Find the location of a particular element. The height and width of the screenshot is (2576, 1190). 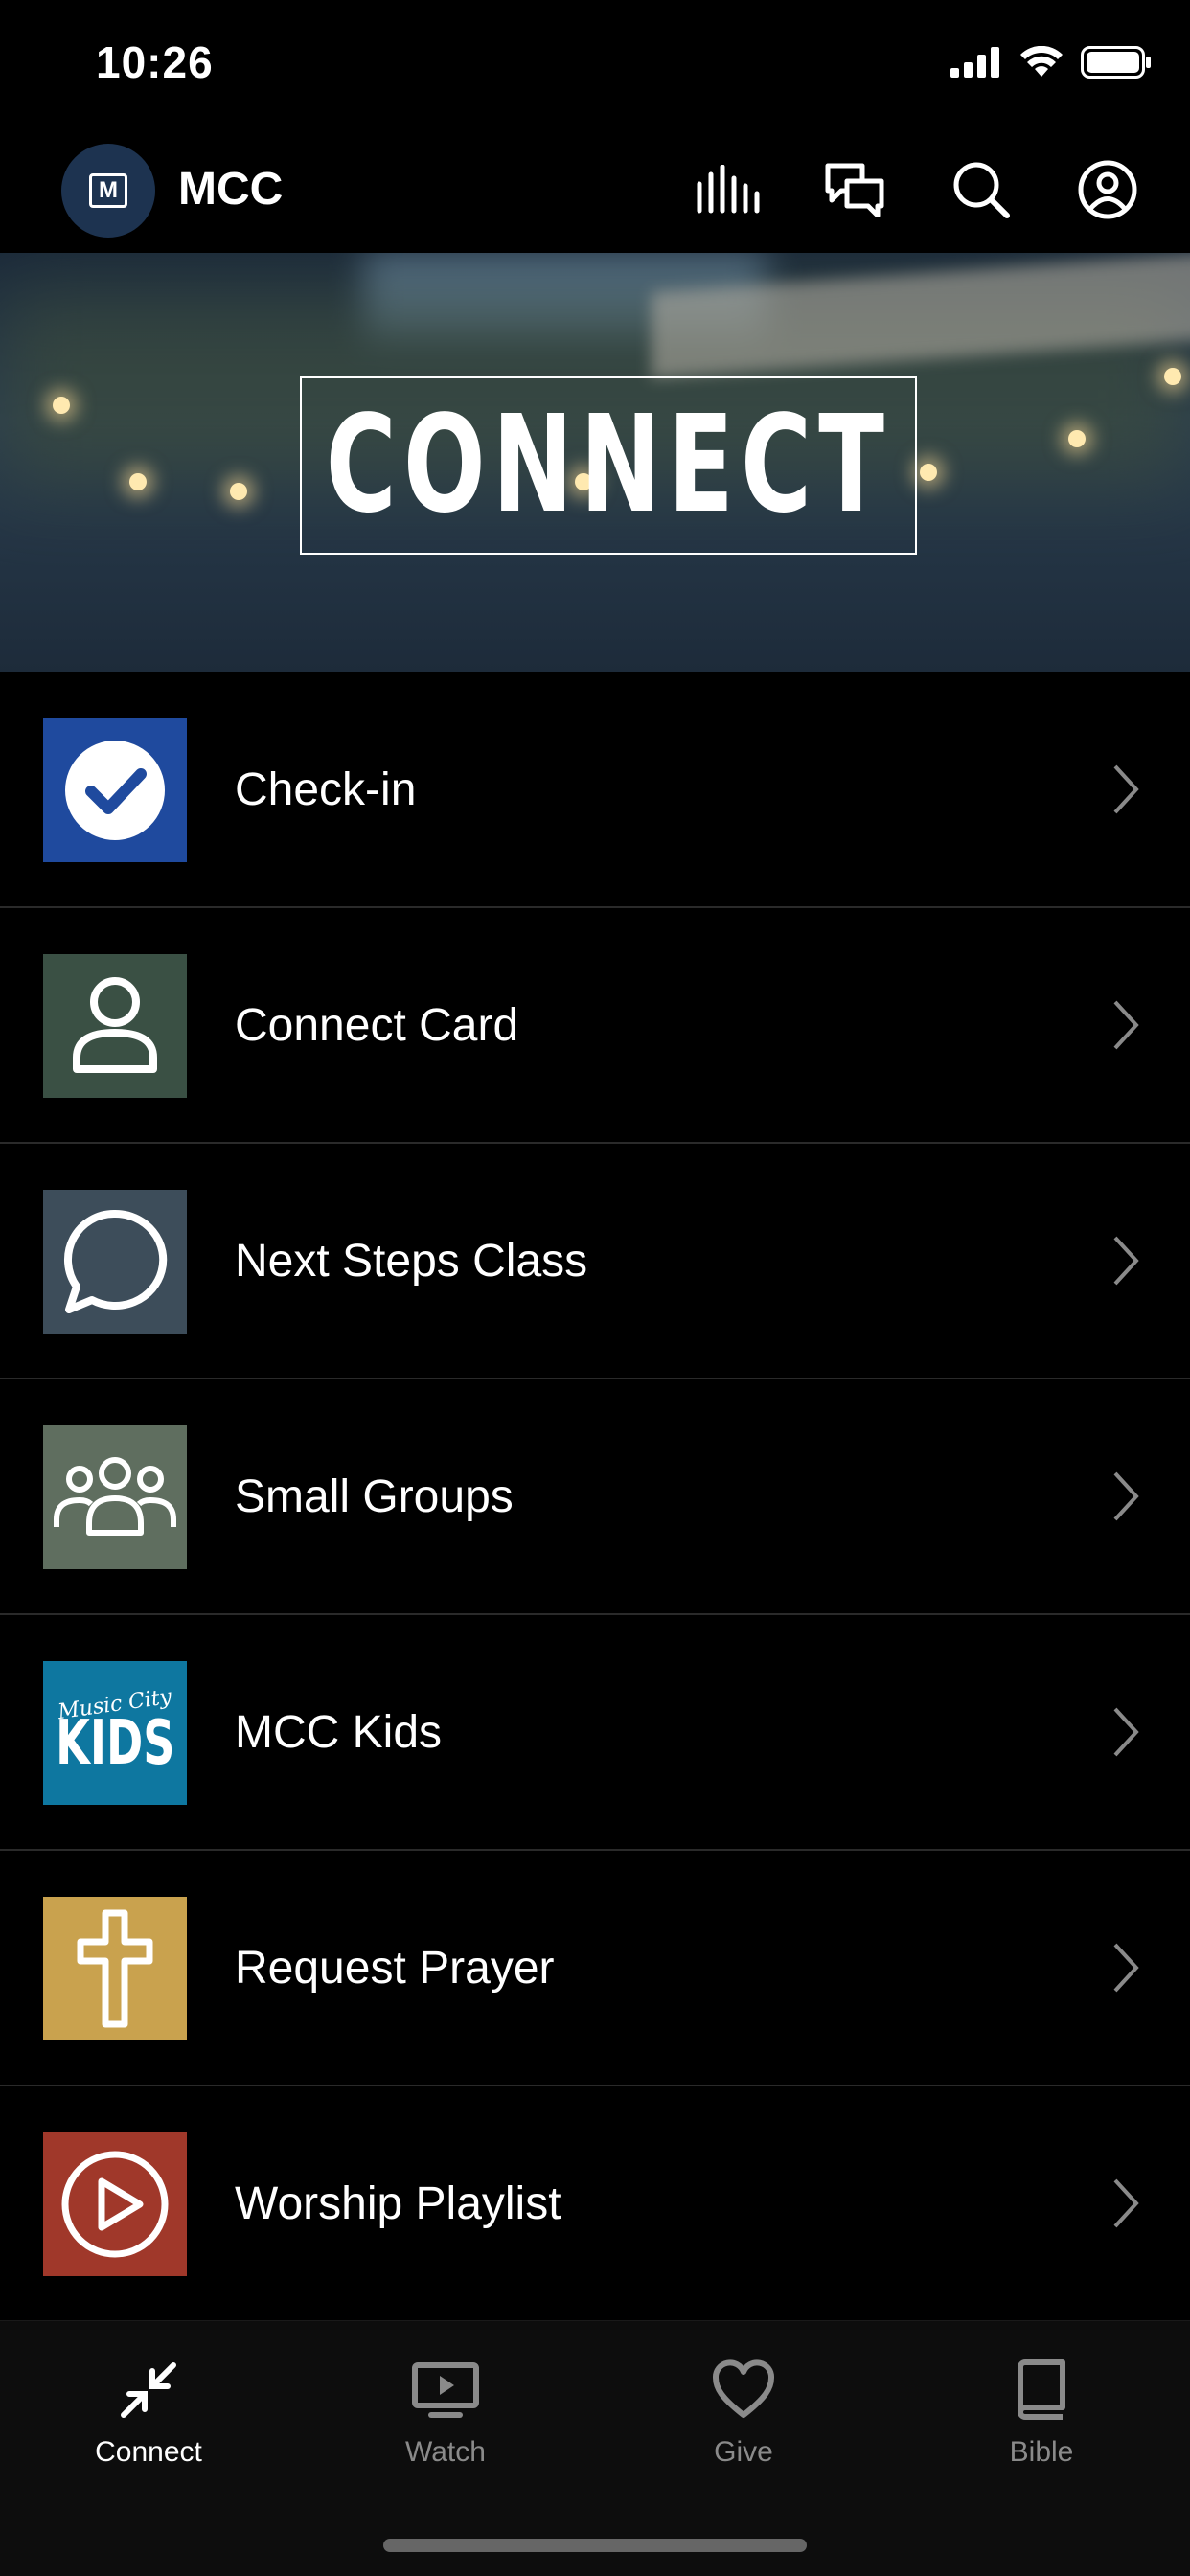

menu-item-label: Next Steps Class is located at coordinates (412, 1261).